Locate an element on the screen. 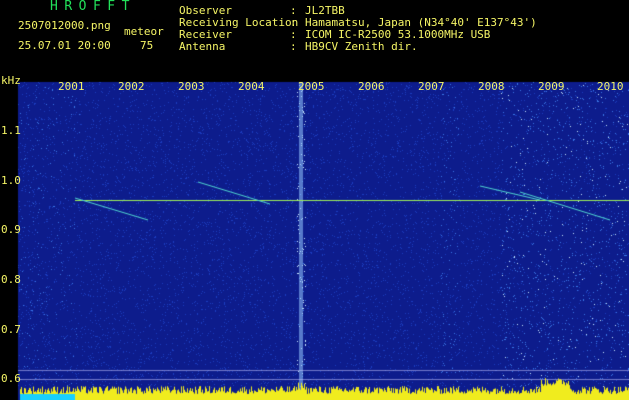  x-tick-label: 2010 is located at coordinates (610, 86).